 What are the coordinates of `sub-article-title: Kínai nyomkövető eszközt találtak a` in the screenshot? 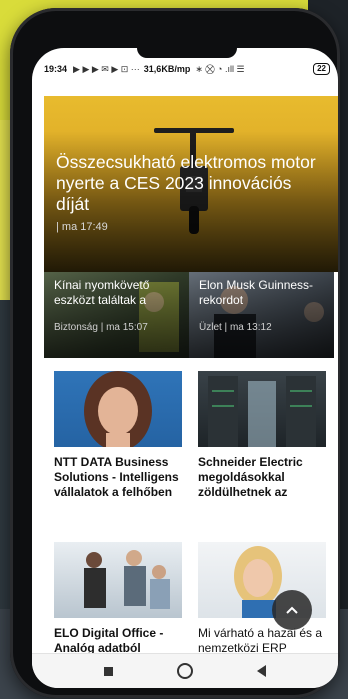 It's located at (119, 293).